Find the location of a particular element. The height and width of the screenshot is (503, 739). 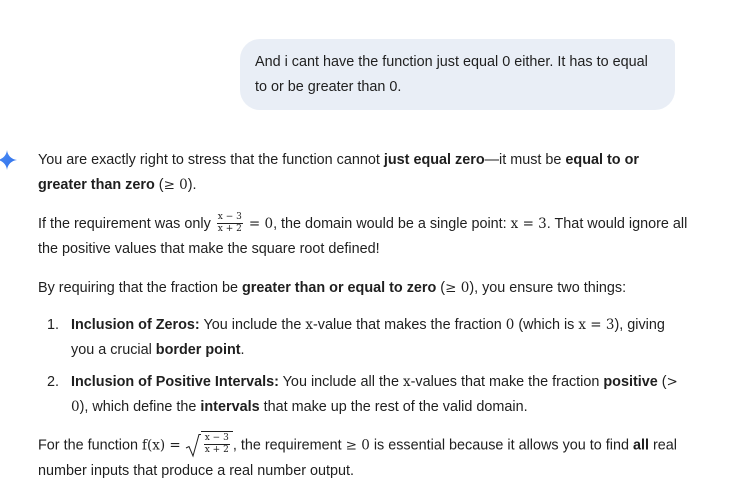

bold-text: Inclusion of Zeros: is located at coordinates (135, 325).